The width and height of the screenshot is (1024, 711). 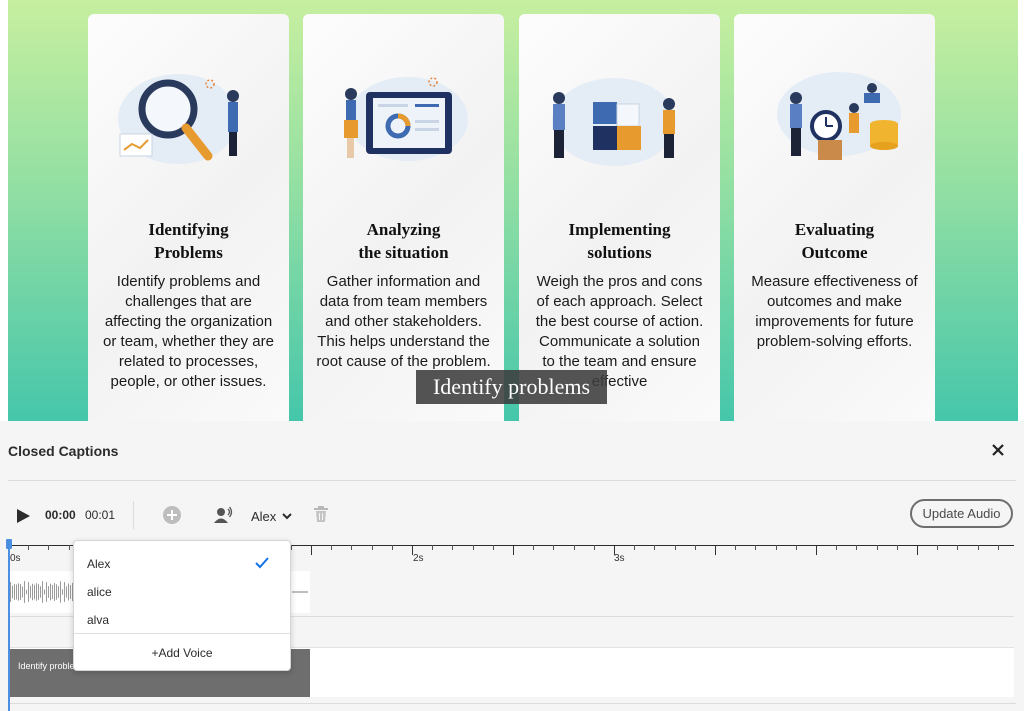 What do you see at coordinates (998, 450) in the screenshot?
I see `close-icon` at bounding box center [998, 450].